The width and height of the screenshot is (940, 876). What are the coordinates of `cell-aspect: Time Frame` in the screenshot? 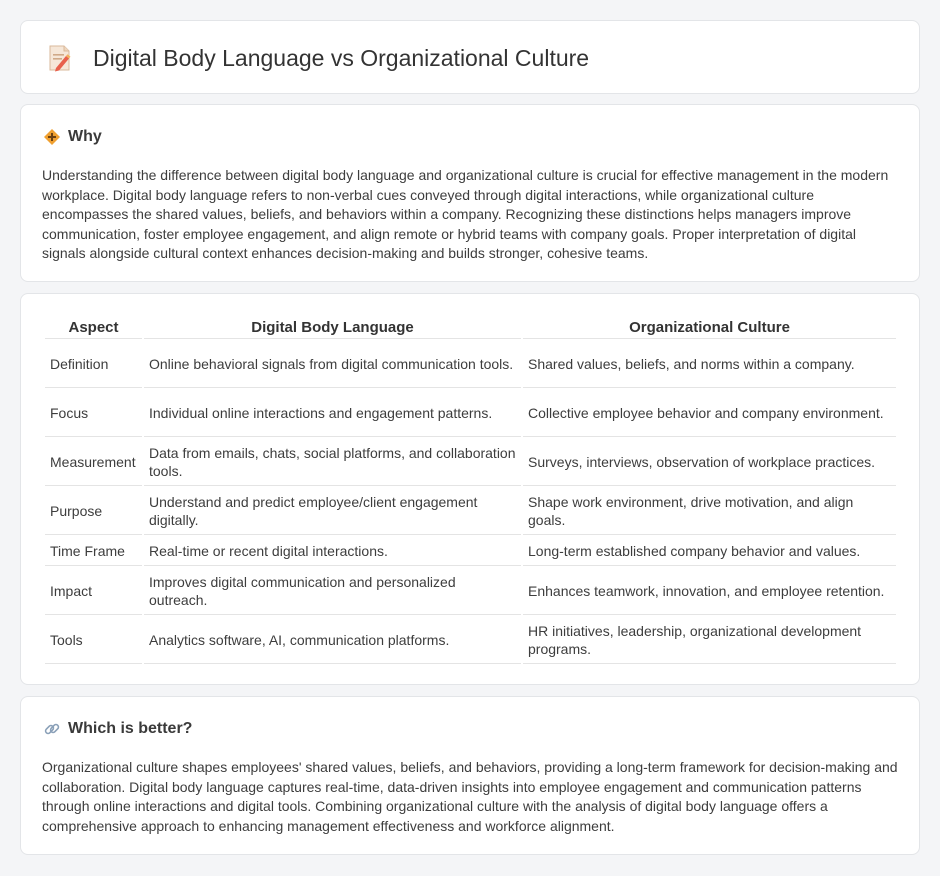 It's located at (93, 551).